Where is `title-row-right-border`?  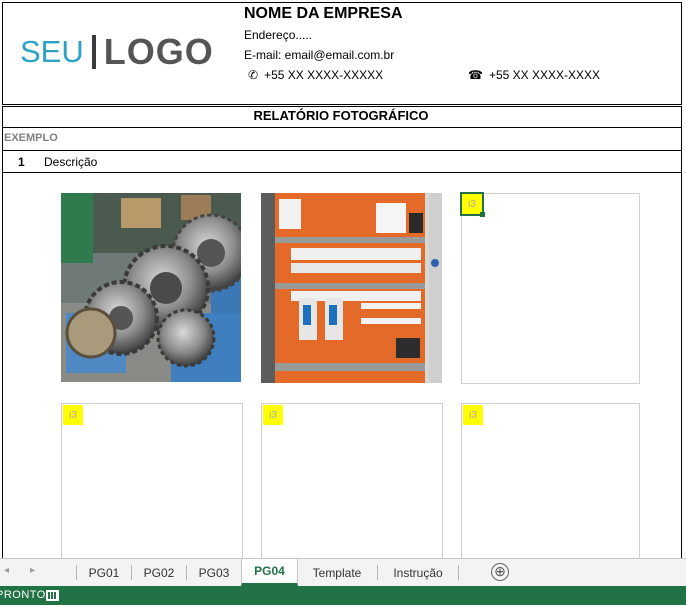 title-row-right-border is located at coordinates (681, 117).